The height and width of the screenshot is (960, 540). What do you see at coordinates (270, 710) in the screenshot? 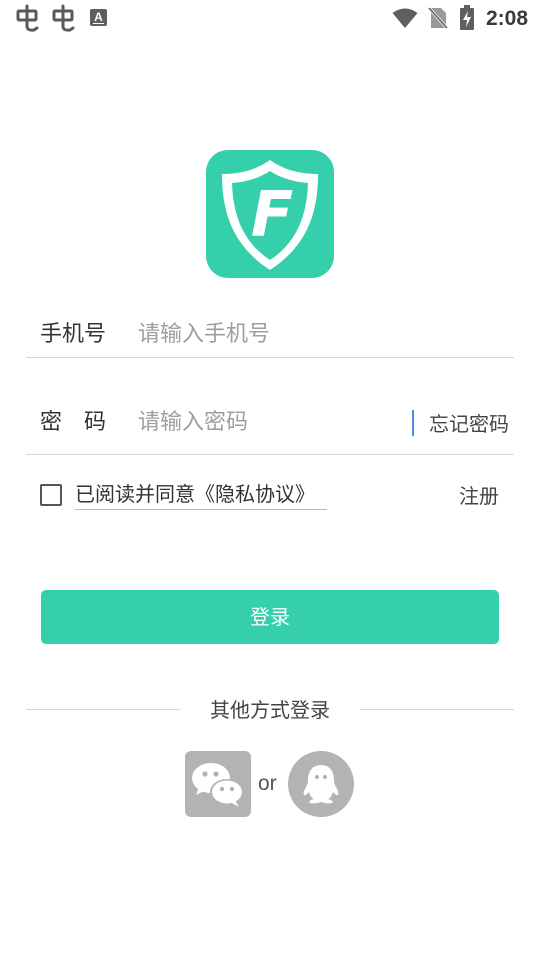
I see `other-login-label: 其他方式登录` at bounding box center [270, 710].